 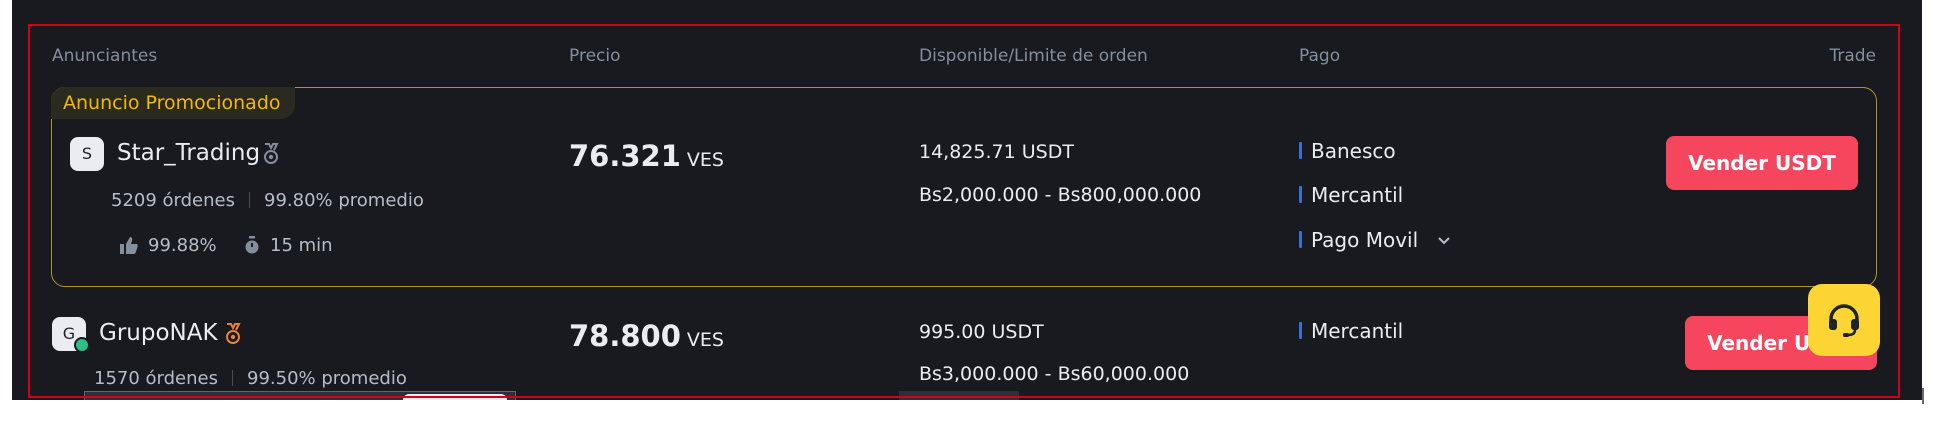 I want to click on page-margin-left, so click(x=6, y=200).